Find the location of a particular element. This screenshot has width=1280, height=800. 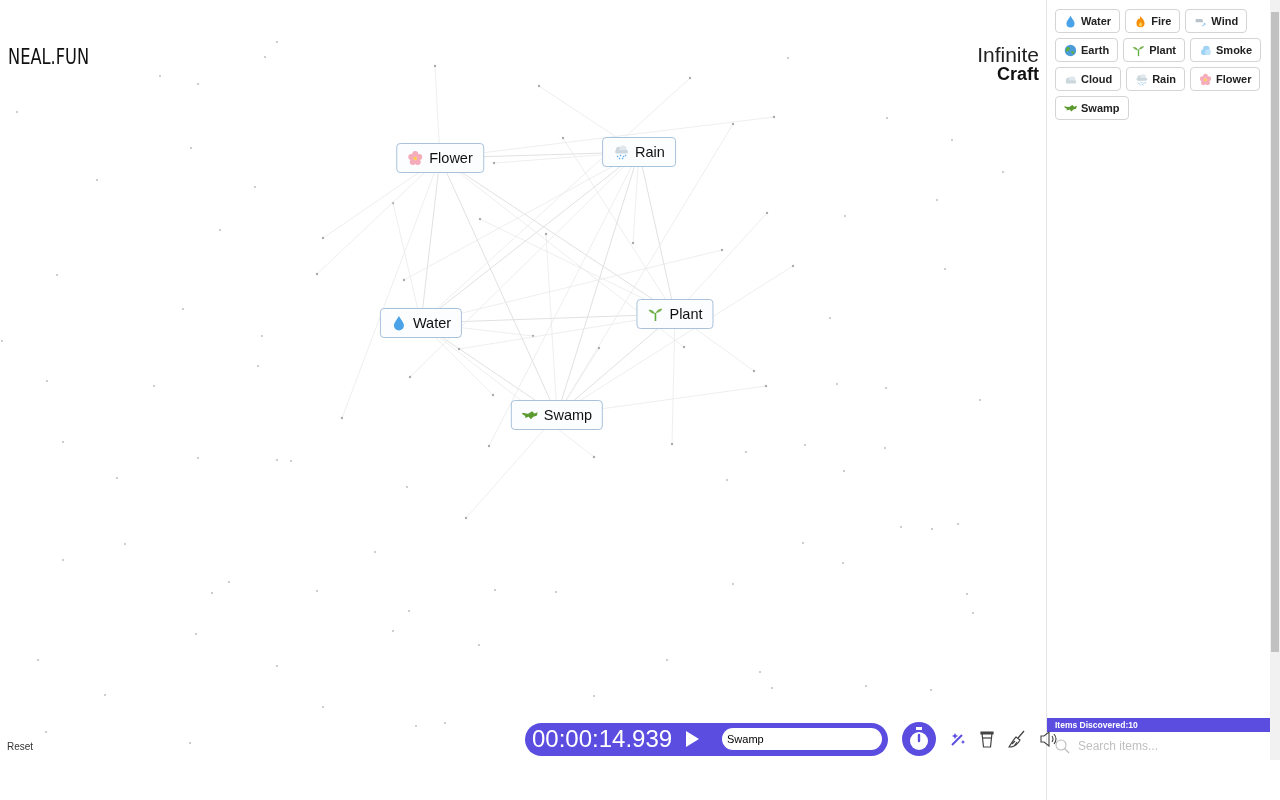

game-title: Craft is located at coordinates (1018, 74).